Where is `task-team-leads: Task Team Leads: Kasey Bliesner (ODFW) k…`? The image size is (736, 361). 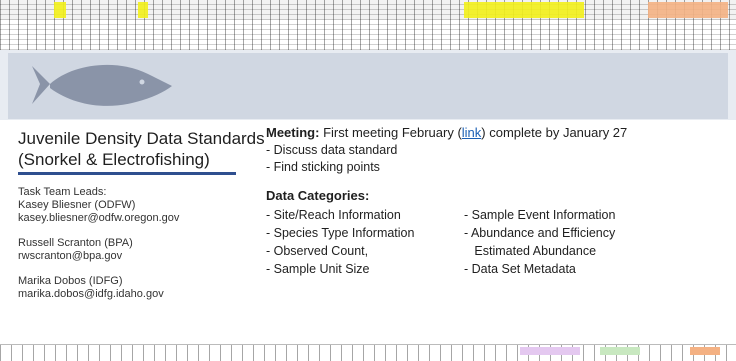
task-team-leads: Task Team Leads: Kasey Bliesner (ODFW) k… is located at coordinates (143, 243).